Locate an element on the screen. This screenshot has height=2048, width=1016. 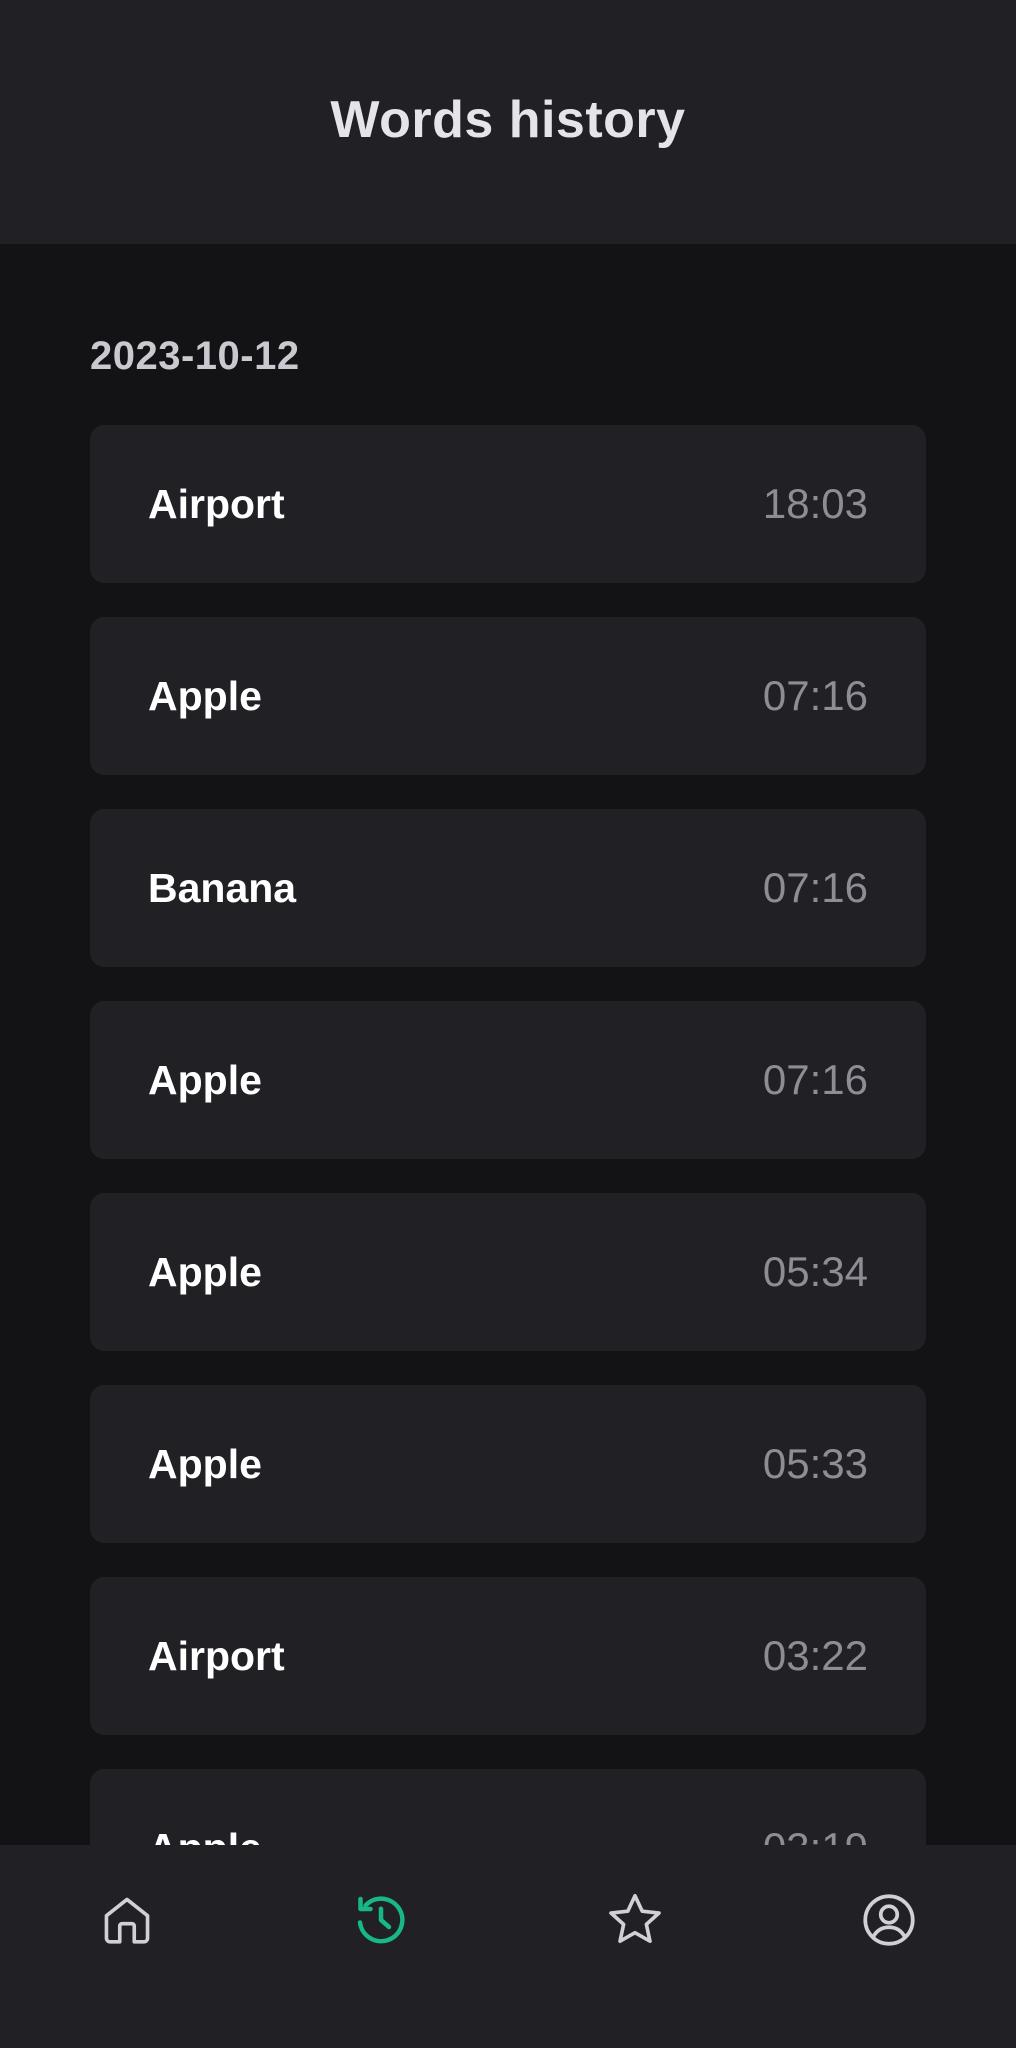
history-item: Banana 07:16 is located at coordinates (508, 888).